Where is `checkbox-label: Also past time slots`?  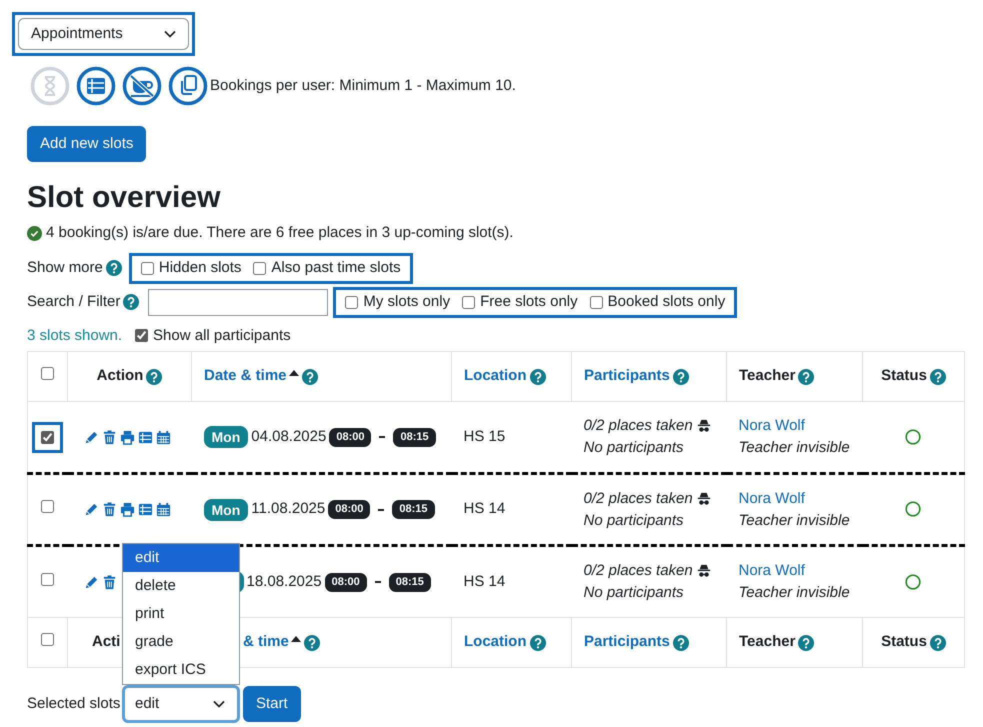 checkbox-label: Also past time slots is located at coordinates (336, 268).